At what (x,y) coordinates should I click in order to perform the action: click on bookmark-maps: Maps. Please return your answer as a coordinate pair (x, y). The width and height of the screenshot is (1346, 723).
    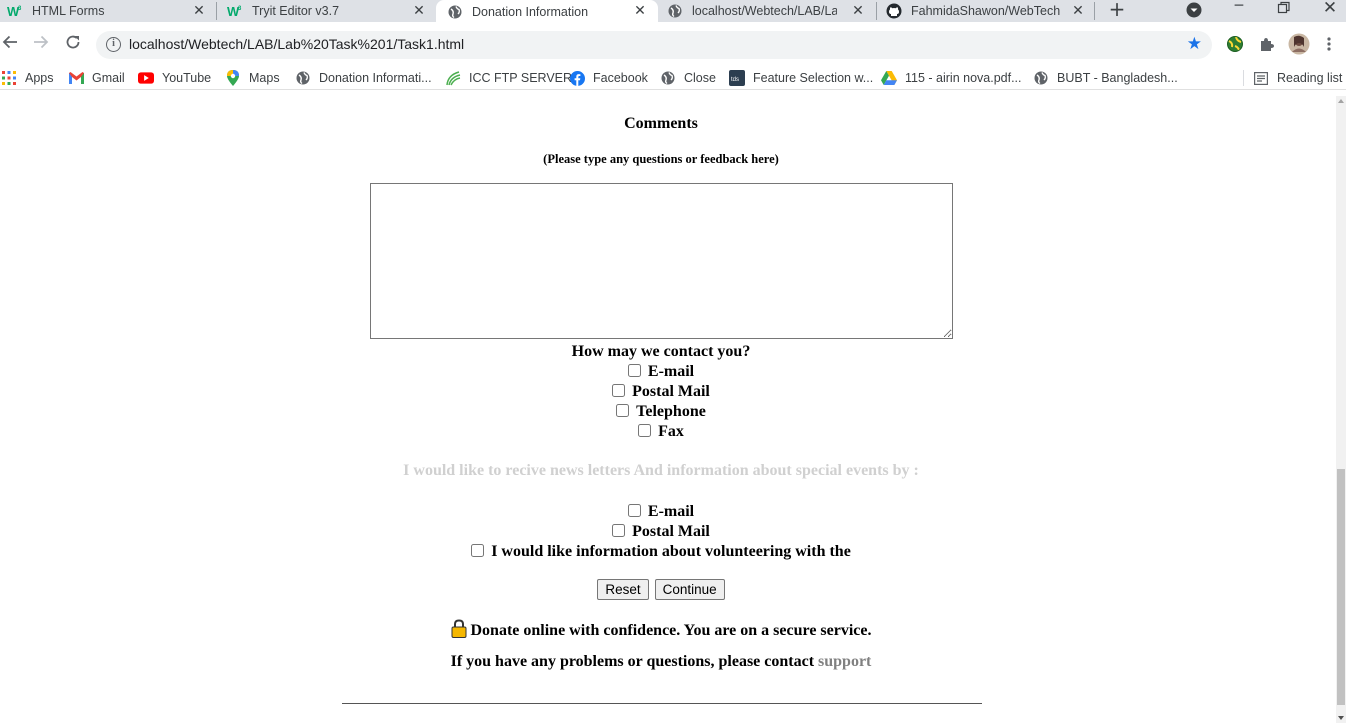
    Looking at the image, I should click on (252, 78).